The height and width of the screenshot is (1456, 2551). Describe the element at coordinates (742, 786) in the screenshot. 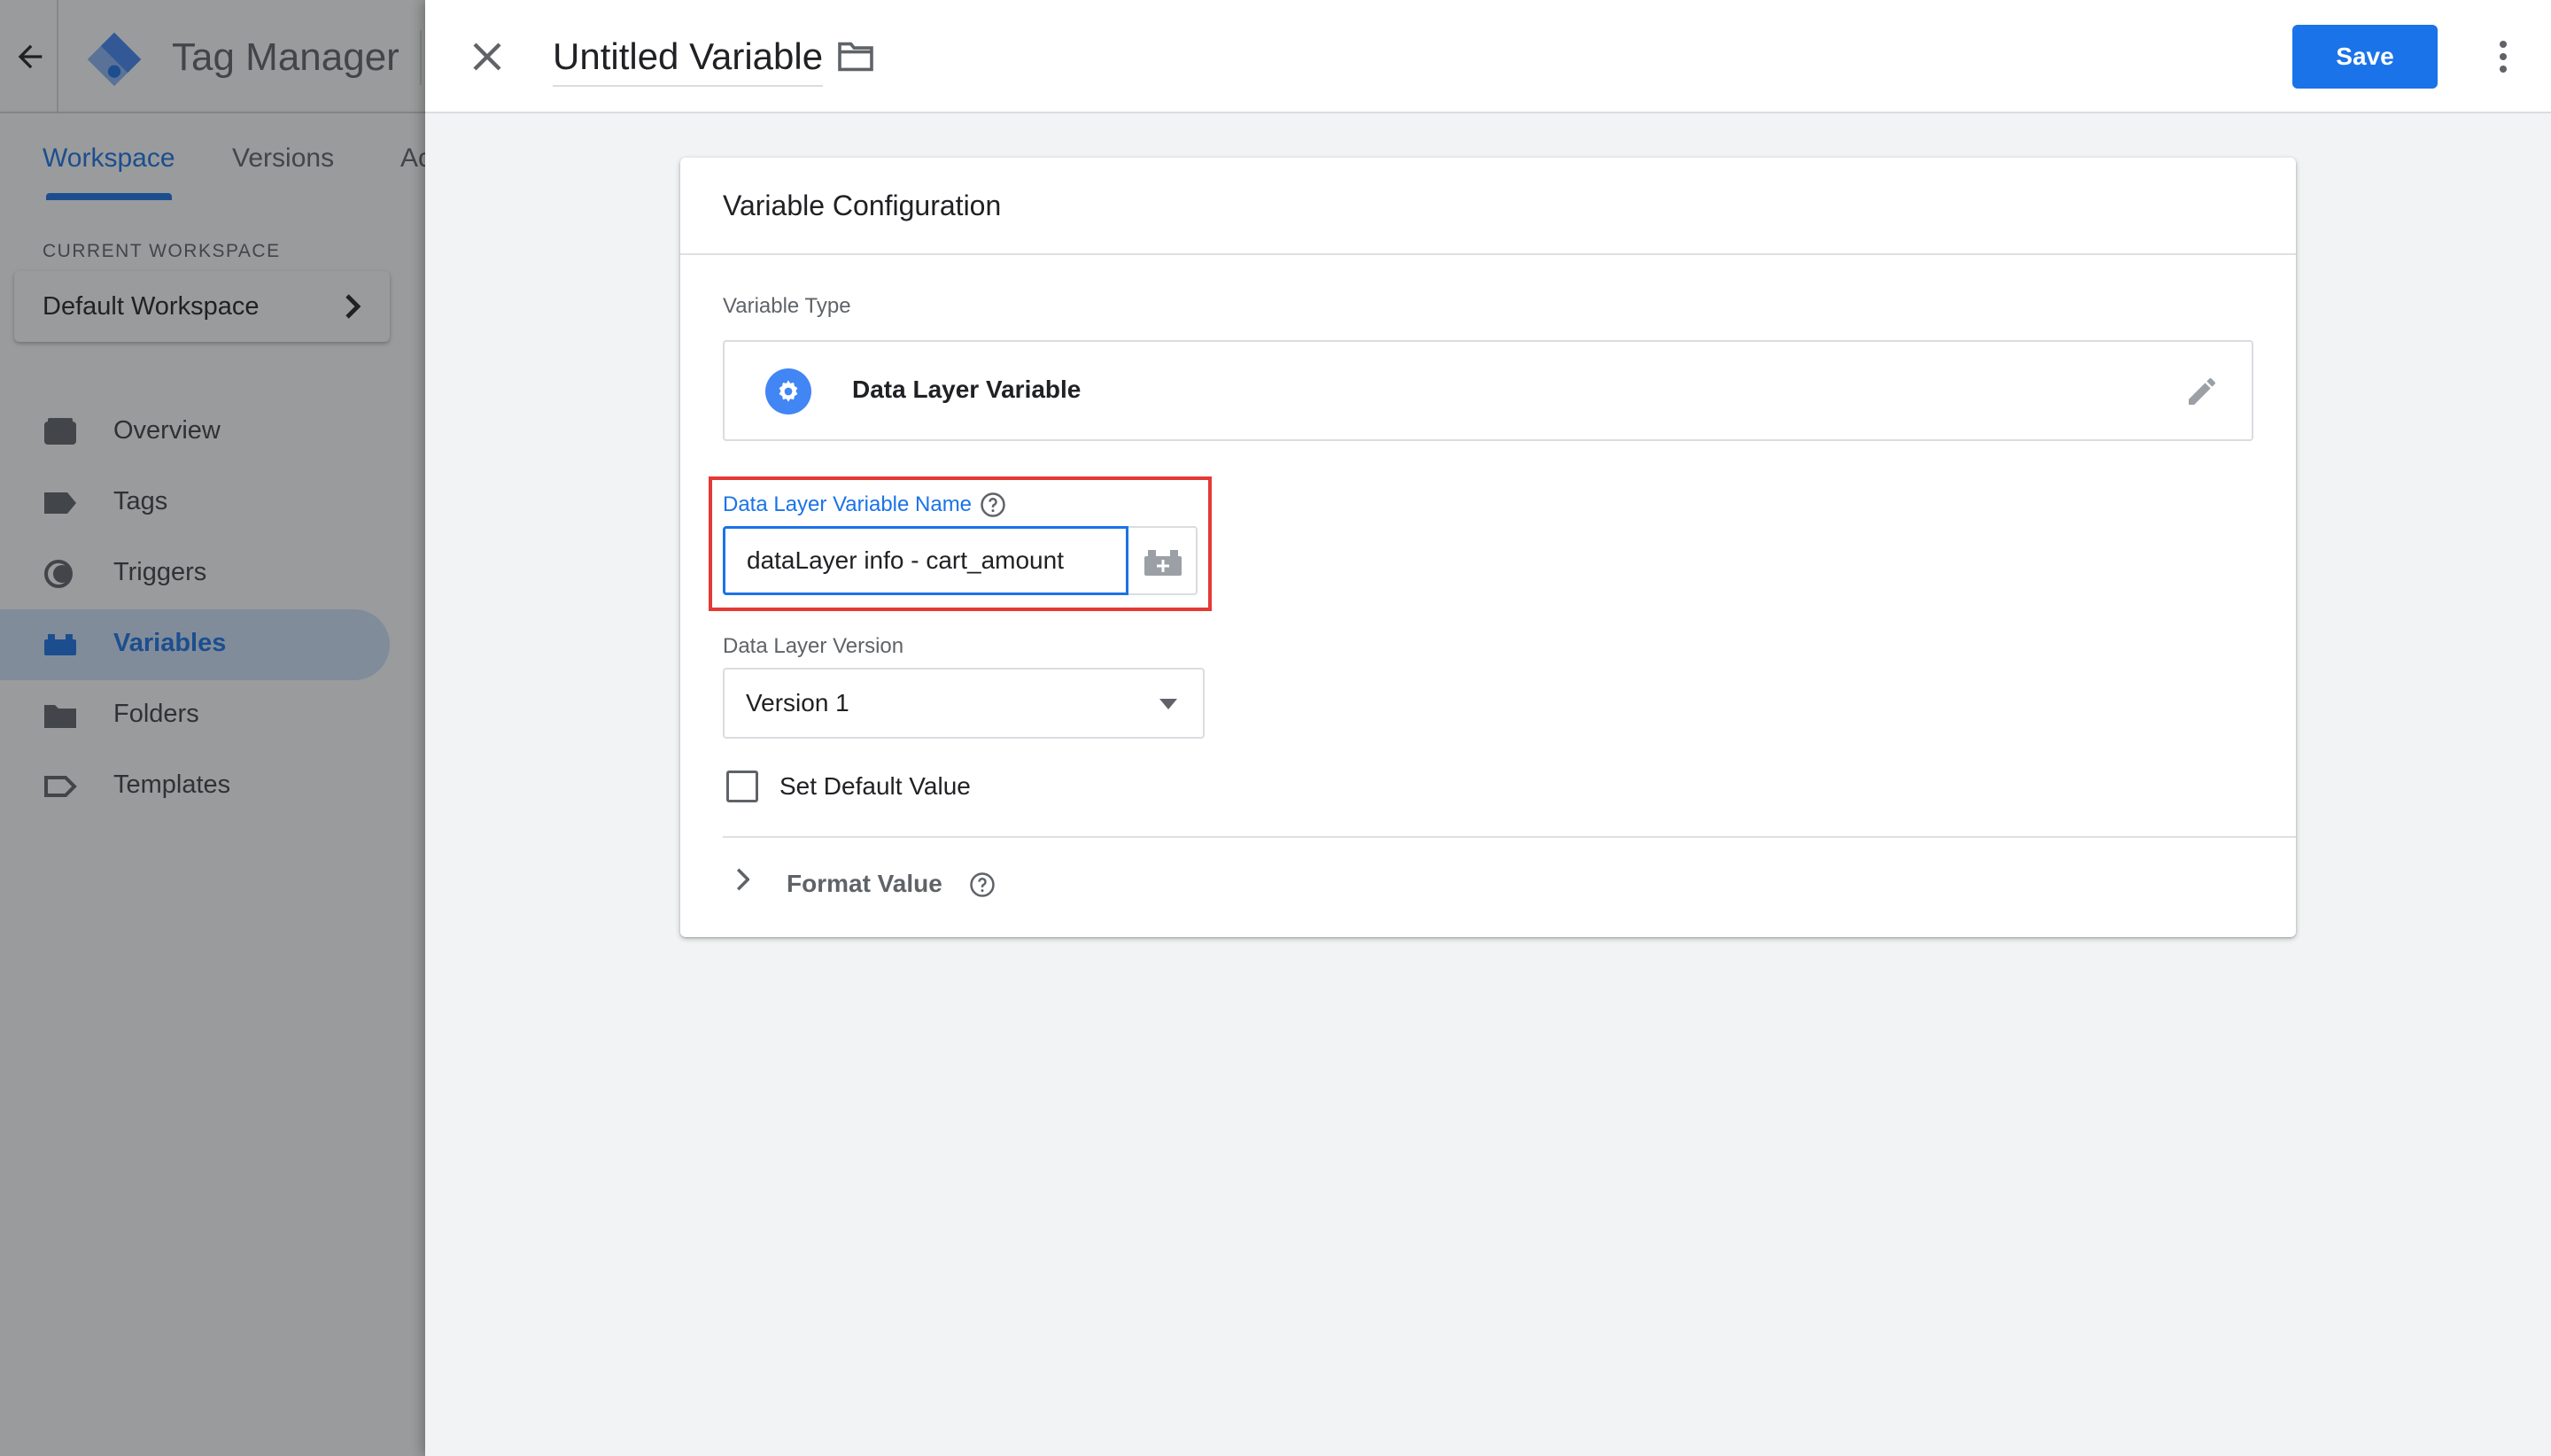

I see `set-default-value-checkbox` at that location.